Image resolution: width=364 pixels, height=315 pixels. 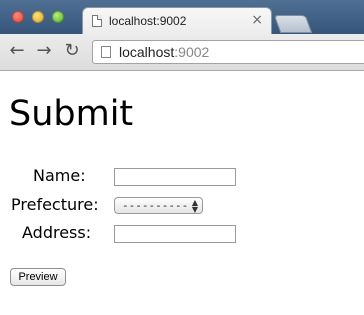 What do you see at coordinates (194, 206) in the screenshot?
I see `select-arrows-icon: ▲ ▼` at bounding box center [194, 206].